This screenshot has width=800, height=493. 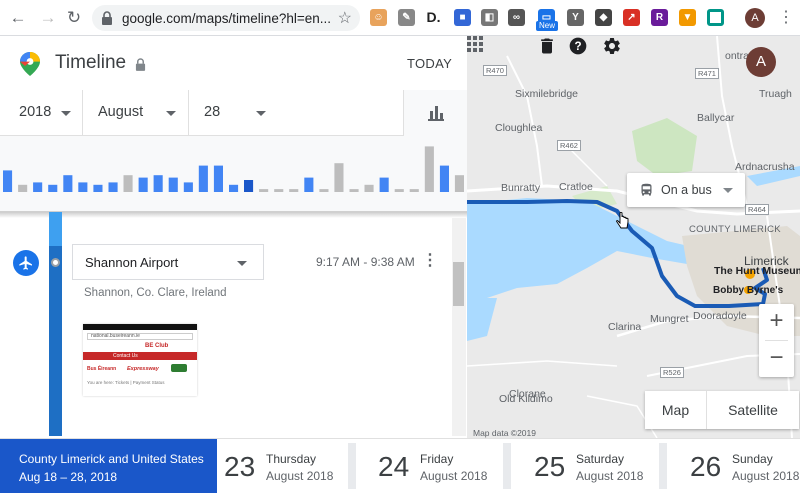 I want to click on extension-glasses-icon: ∞, so click(x=516, y=17).